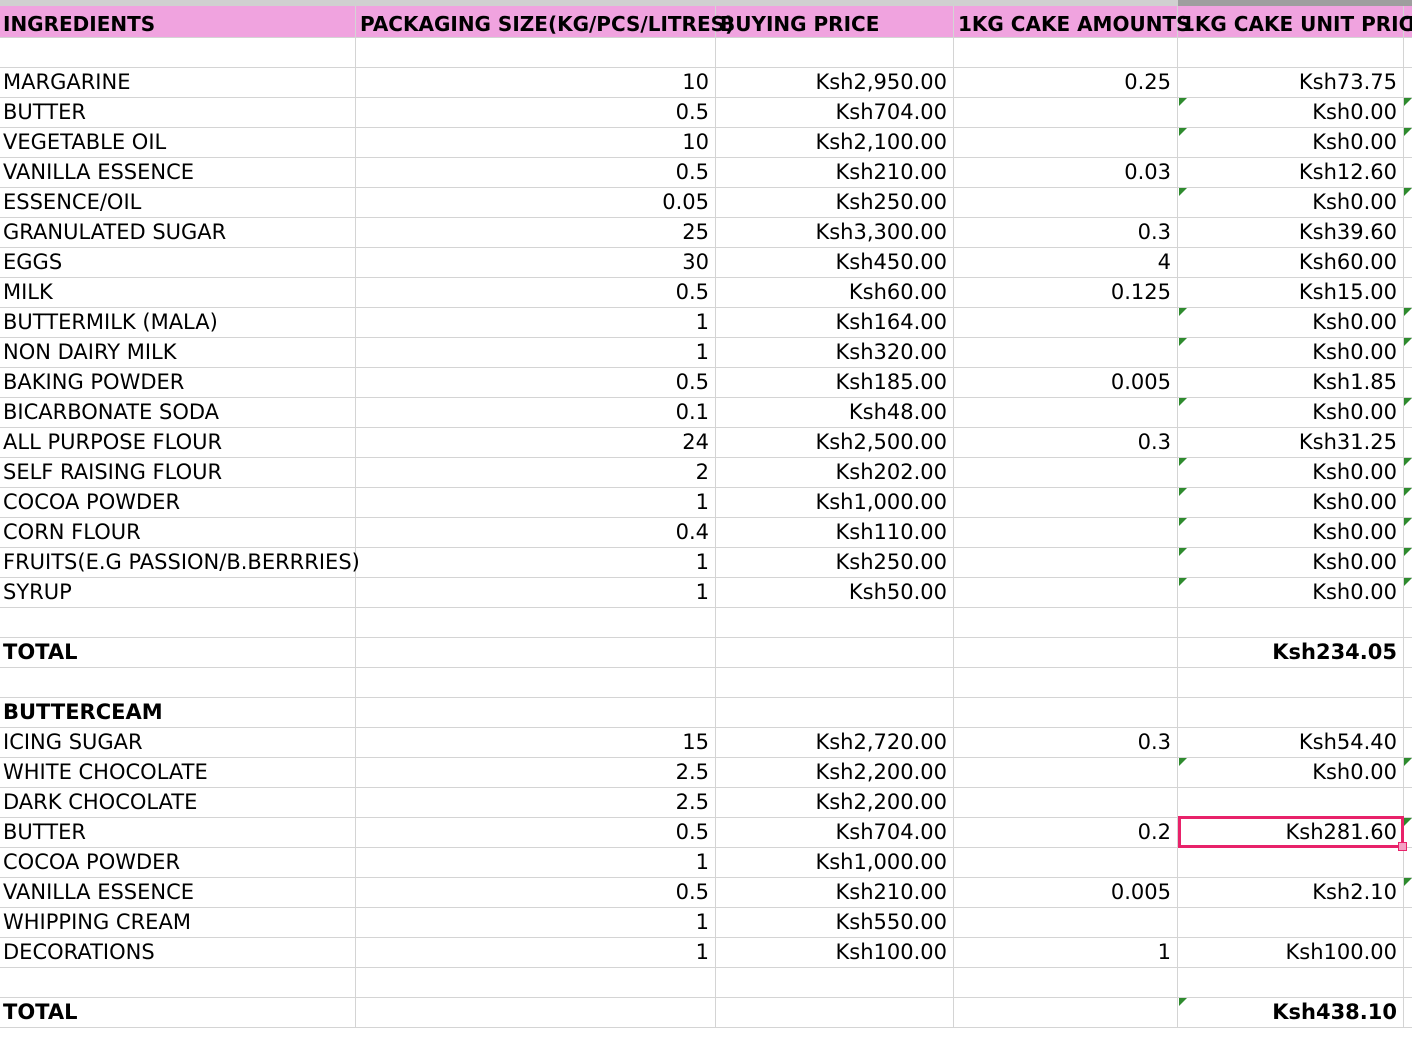 The width and height of the screenshot is (1412, 1044). What do you see at coordinates (178, 952) in the screenshot?
I see `ingredient-cell: DECORATIONS` at bounding box center [178, 952].